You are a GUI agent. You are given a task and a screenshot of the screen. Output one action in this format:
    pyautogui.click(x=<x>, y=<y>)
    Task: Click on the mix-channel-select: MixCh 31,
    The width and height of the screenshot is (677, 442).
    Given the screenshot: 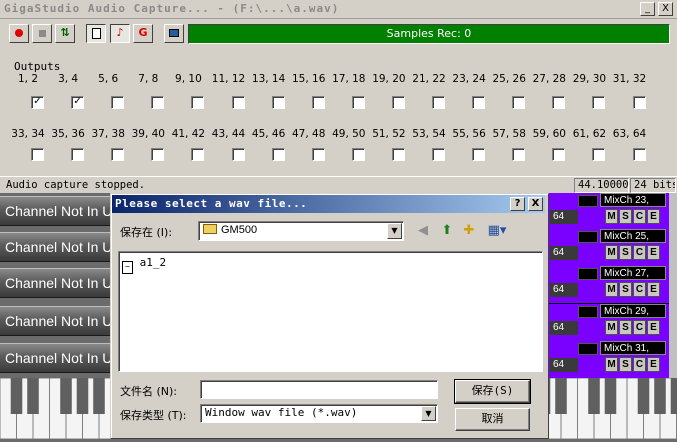 What is the action you would take?
    pyautogui.click(x=633, y=348)
    